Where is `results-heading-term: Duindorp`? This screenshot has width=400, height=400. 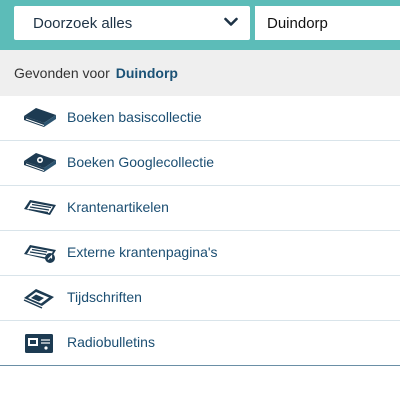
results-heading-term: Duindorp is located at coordinates (146, 73).